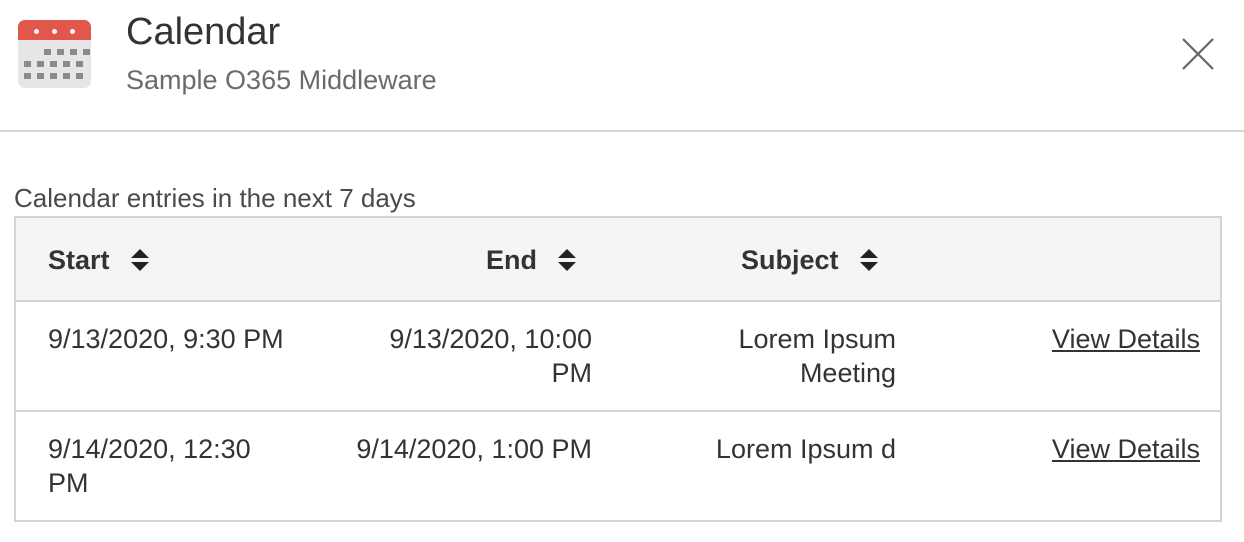 Image resolution: width=1244 pixels, height=542 pixels. I want to click on end-cell: 9/13/2020, 10:00 PM, so click(490, 356).